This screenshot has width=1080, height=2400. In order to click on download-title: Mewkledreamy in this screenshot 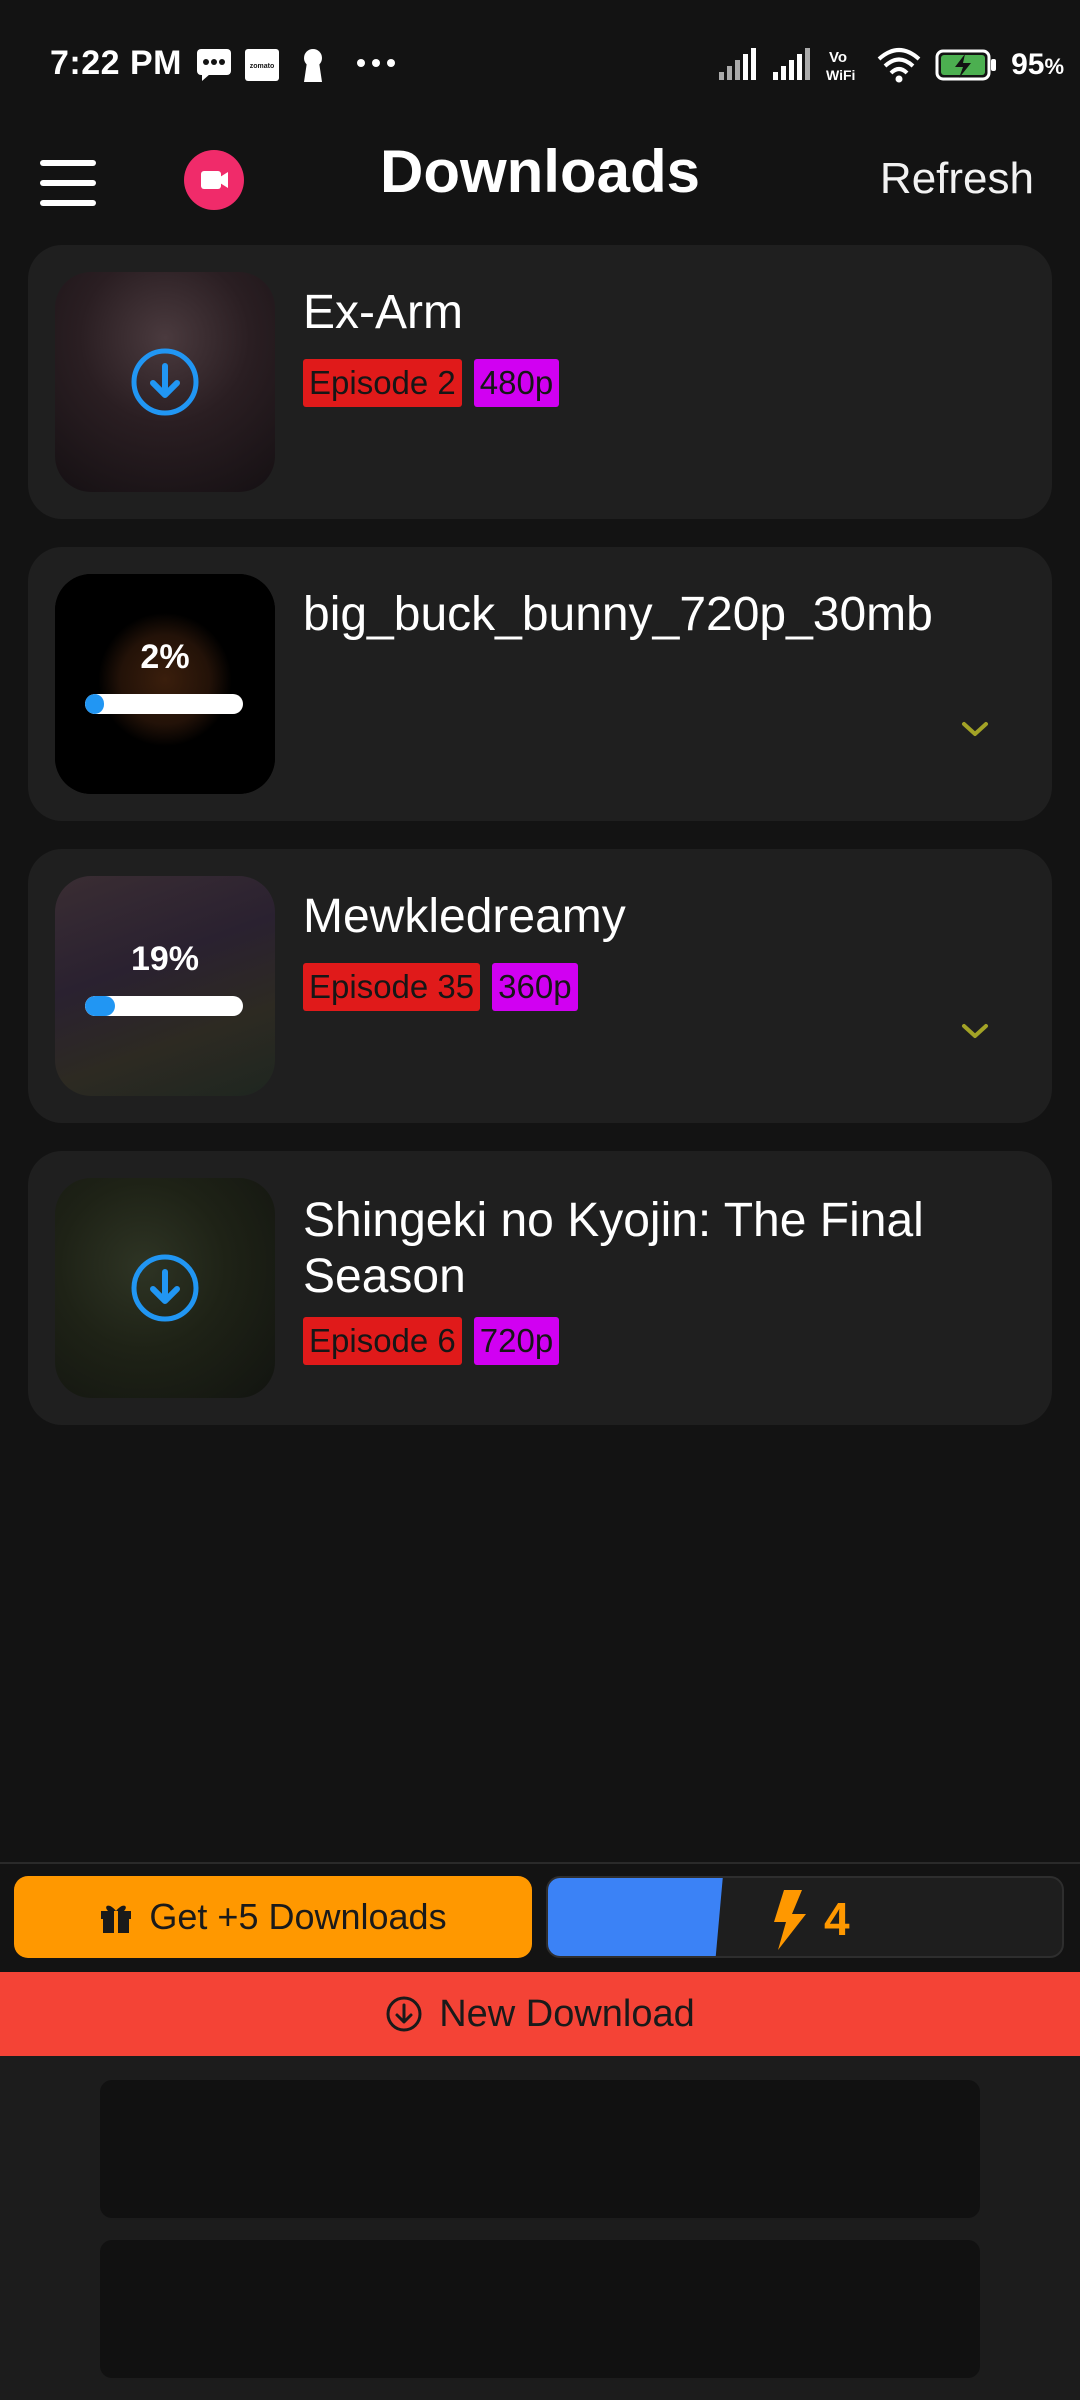, I will do `click(464, 916)`.